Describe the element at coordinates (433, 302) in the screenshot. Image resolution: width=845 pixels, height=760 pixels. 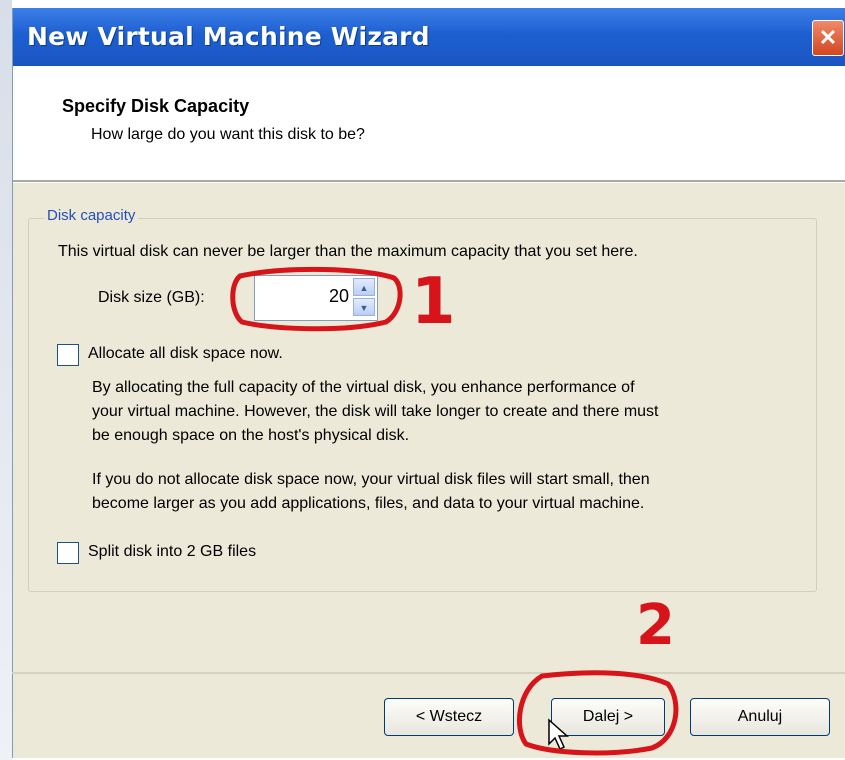
I see `annotation-number-1: 1` at that location.